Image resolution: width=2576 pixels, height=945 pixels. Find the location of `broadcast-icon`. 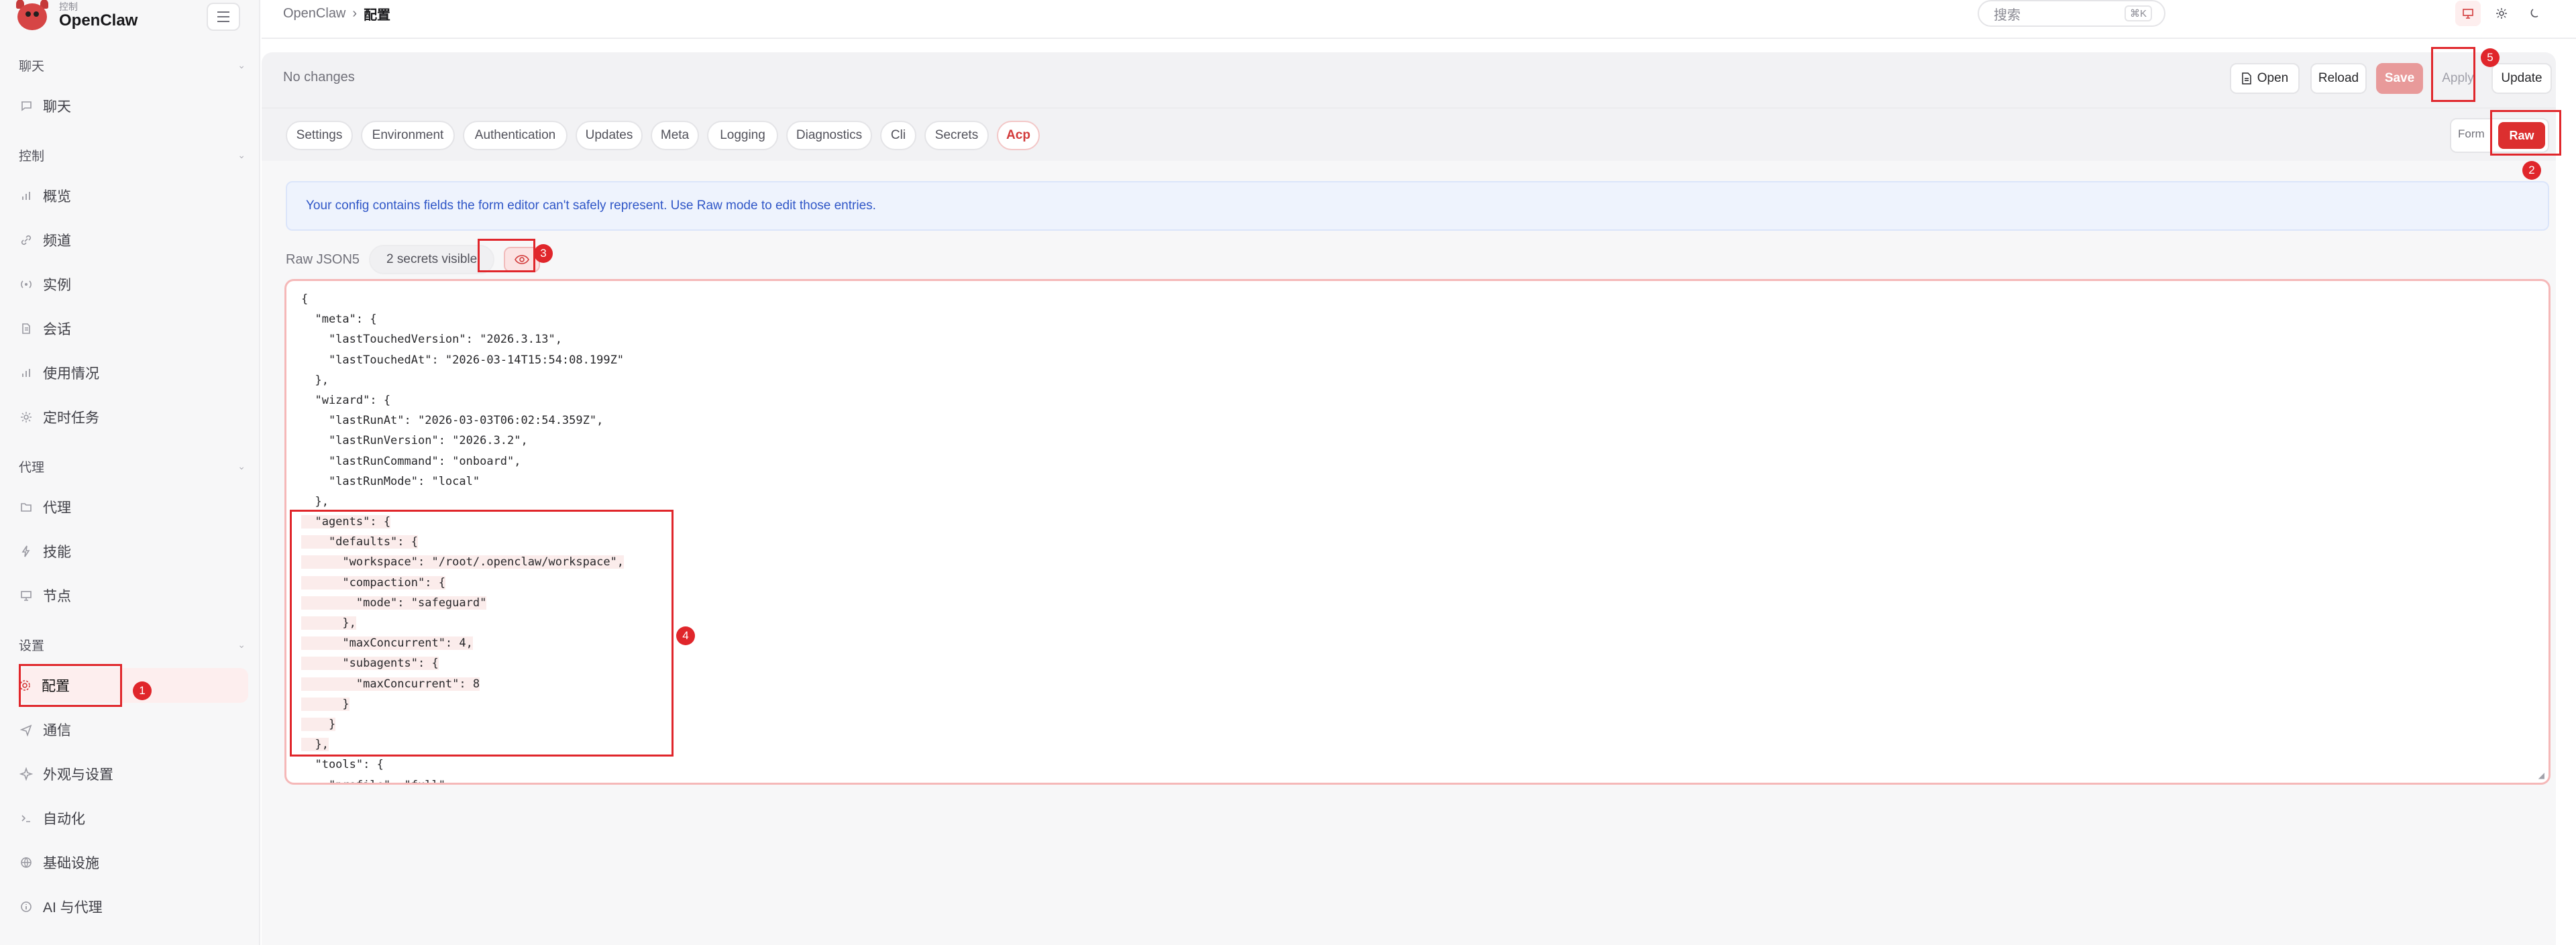

broadcast-icon is located at coordinates (26, 284).